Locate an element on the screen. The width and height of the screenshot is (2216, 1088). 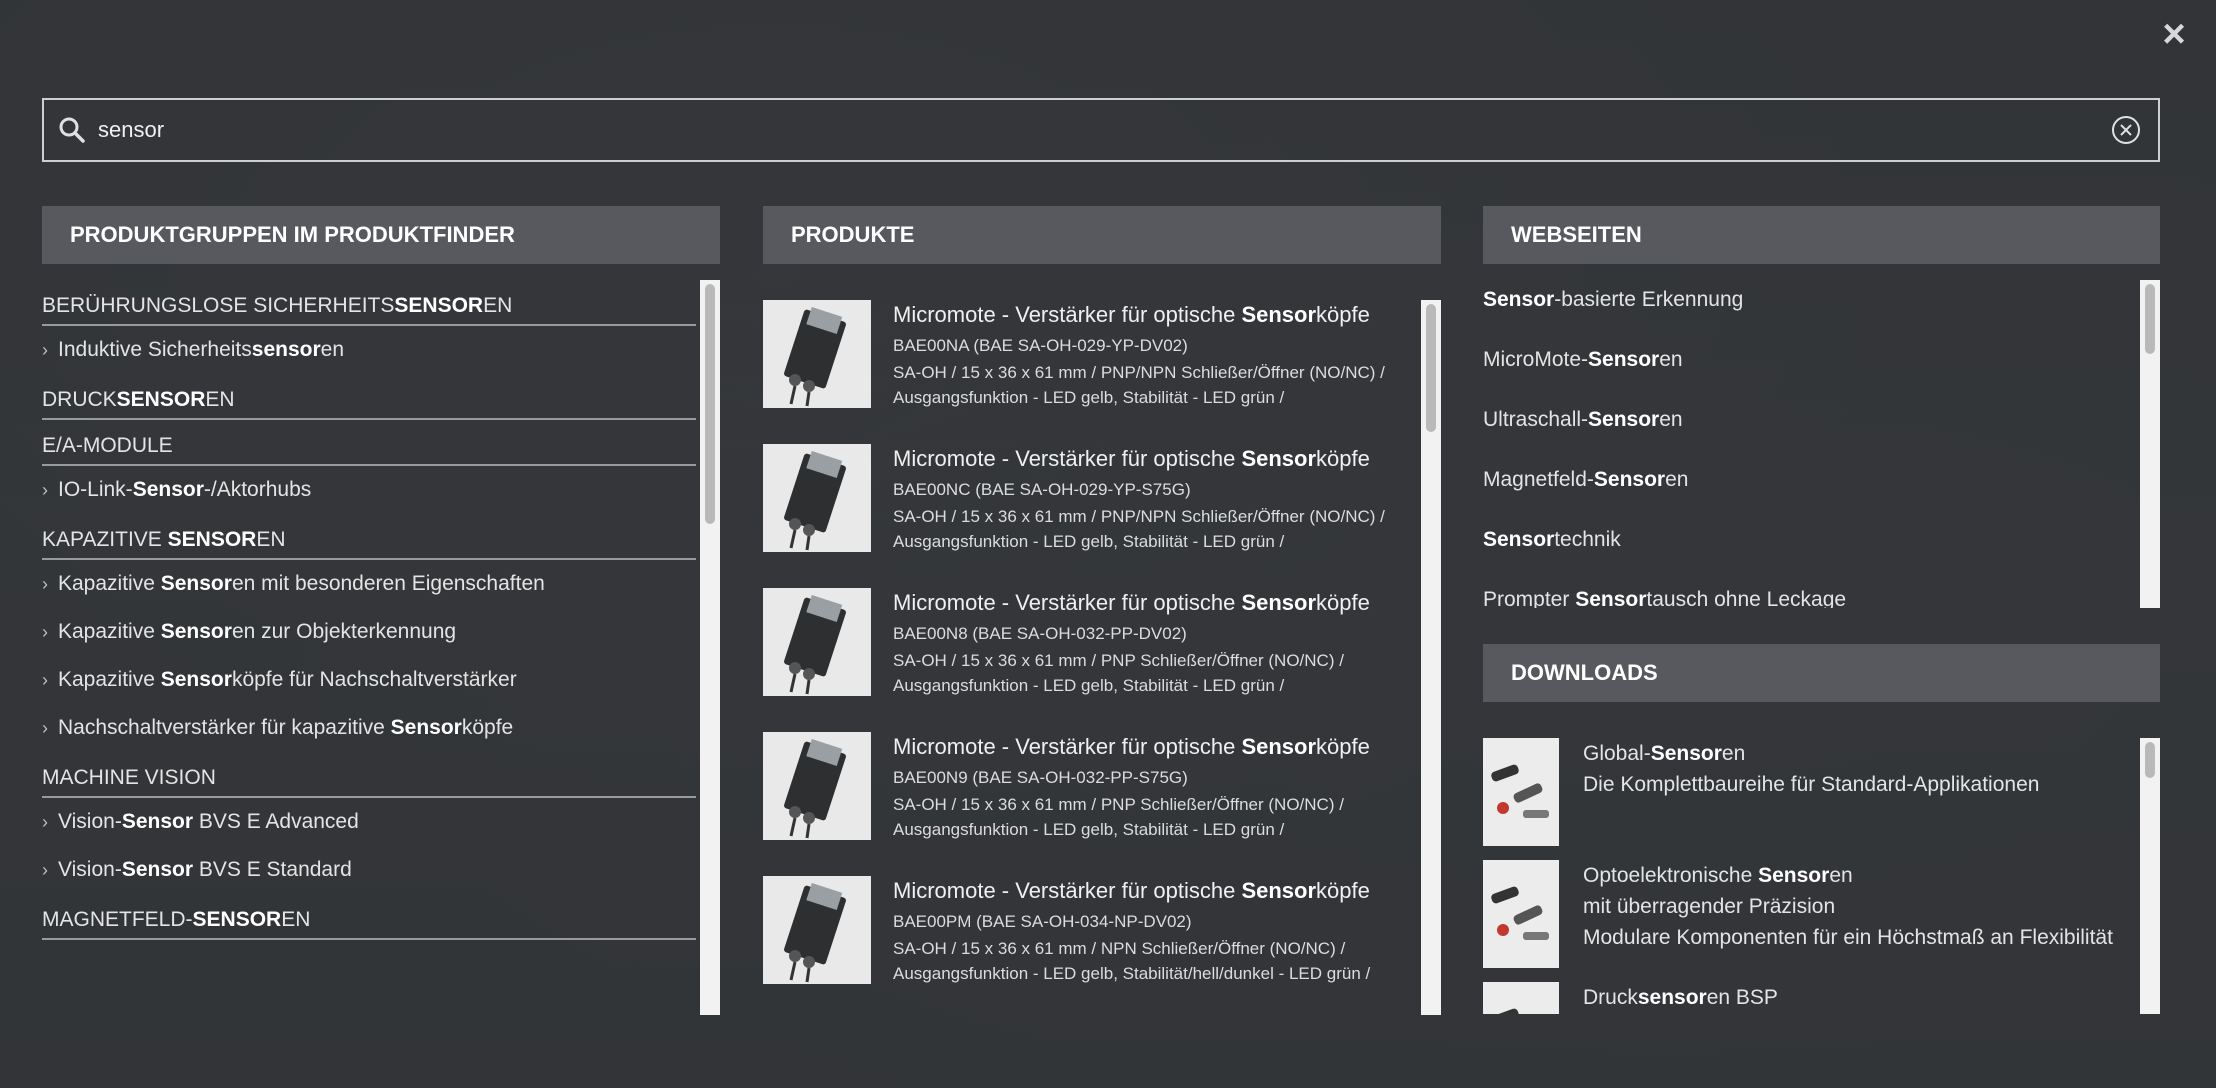
text-part: Optoelektronische is located at coordinates (1671, 875).